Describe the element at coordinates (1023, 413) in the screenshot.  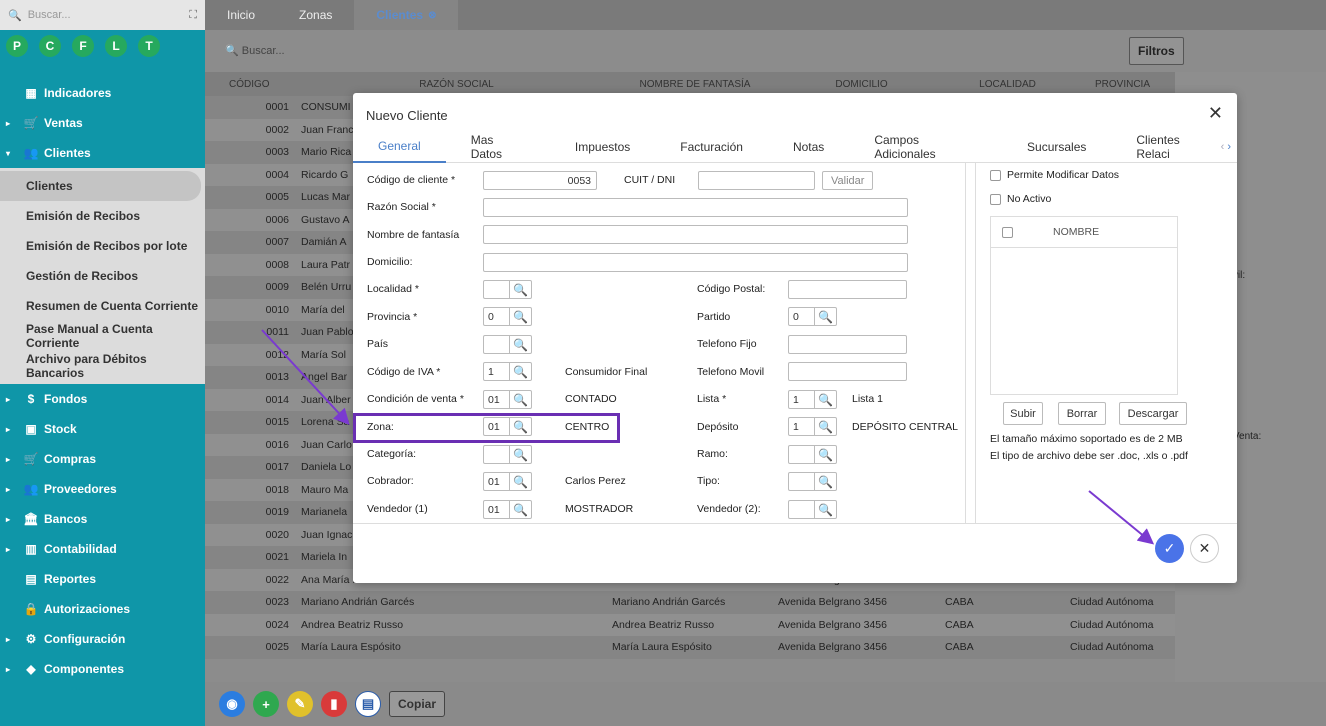
I see `subir-button: Subir` at that location.